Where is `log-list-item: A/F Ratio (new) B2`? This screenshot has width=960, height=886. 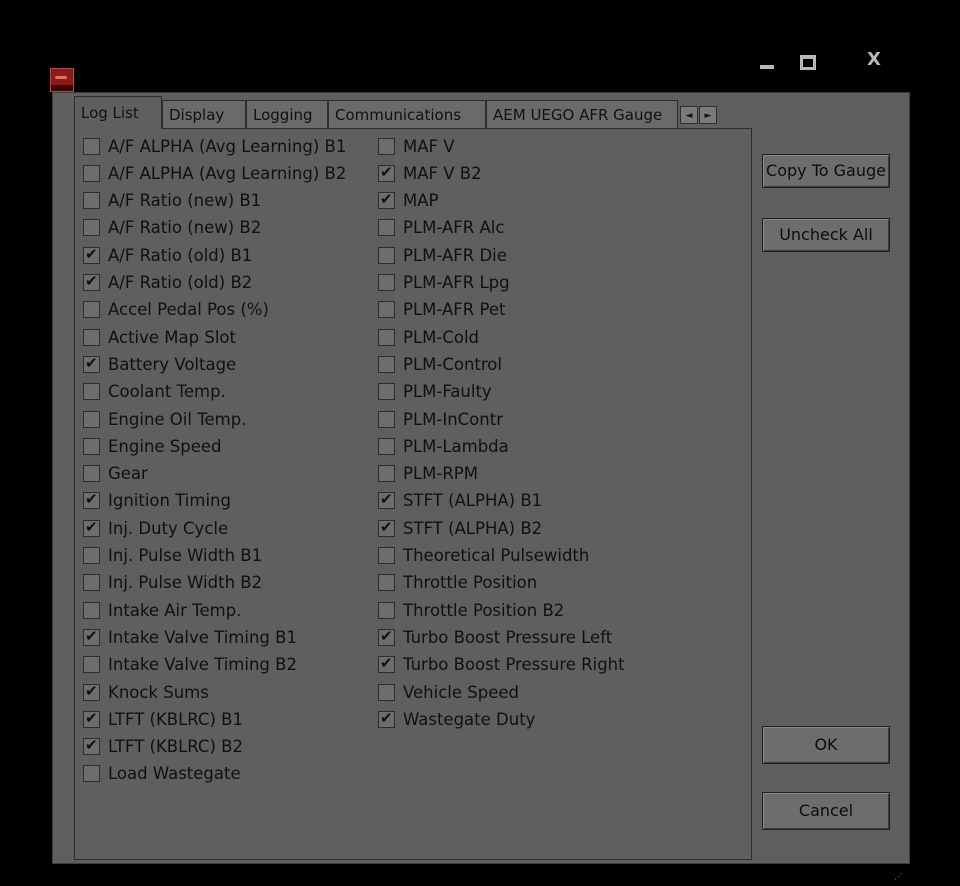 log-list-item: A/F Ratio (new) B2 is located at coordinates (172, 228).